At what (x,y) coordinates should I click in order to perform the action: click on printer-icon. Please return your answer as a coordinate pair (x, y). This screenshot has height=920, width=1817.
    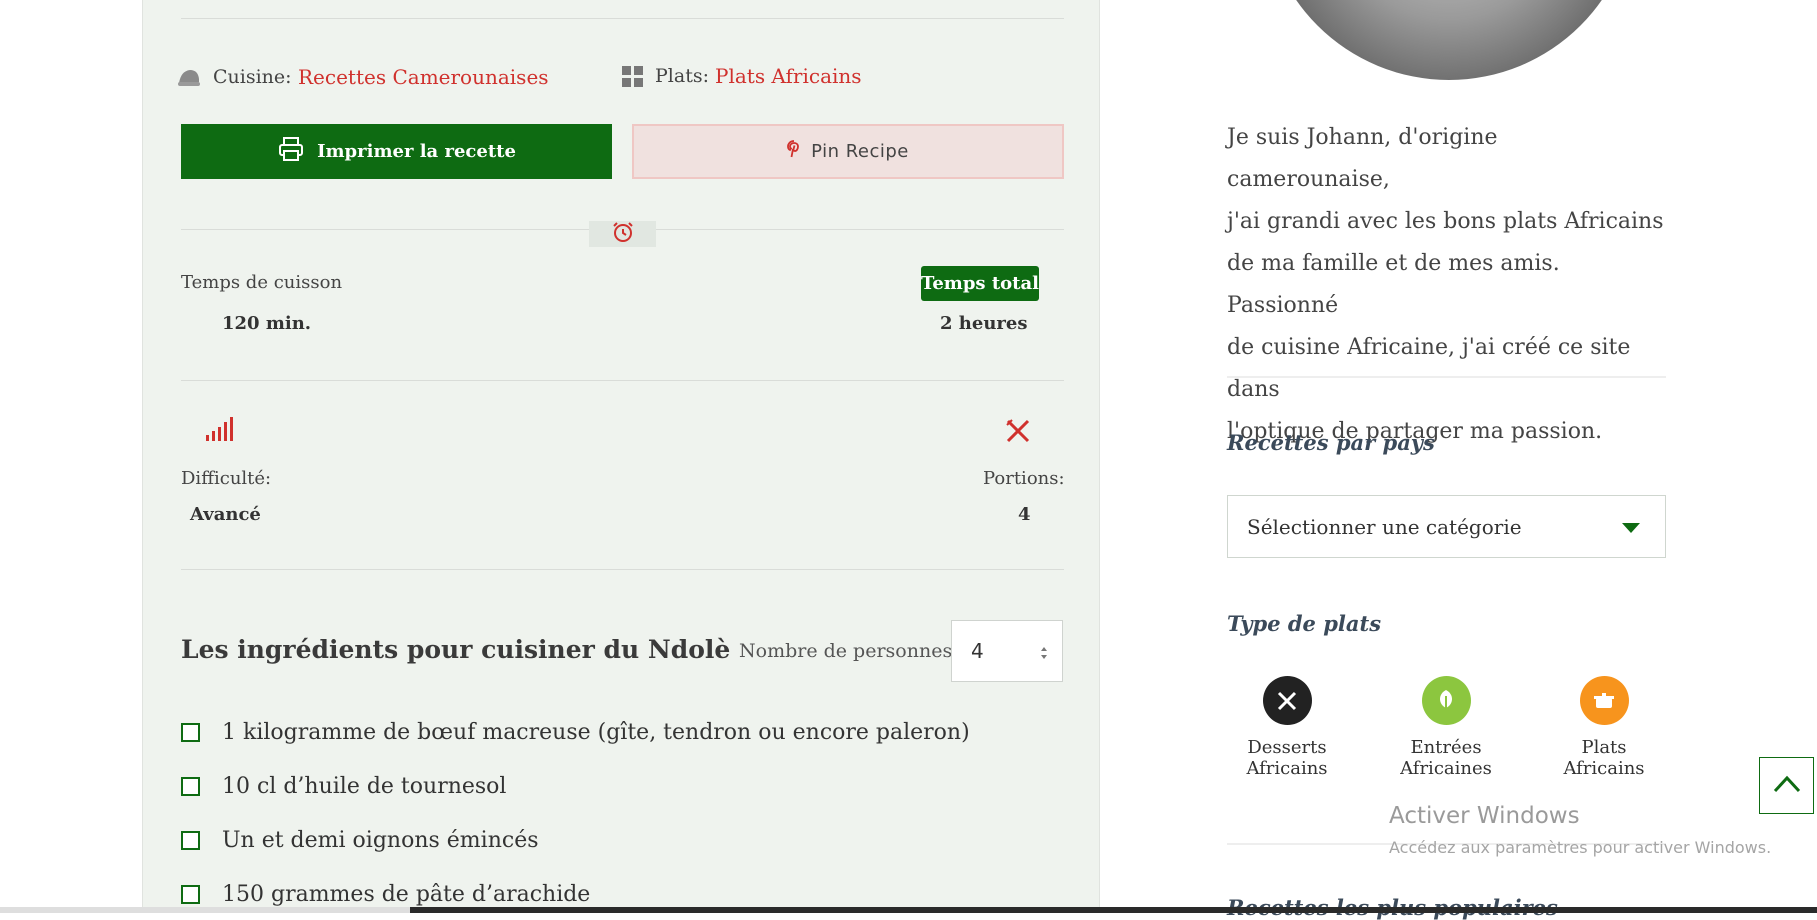
    Looking at the image, I should click on (291, 151).